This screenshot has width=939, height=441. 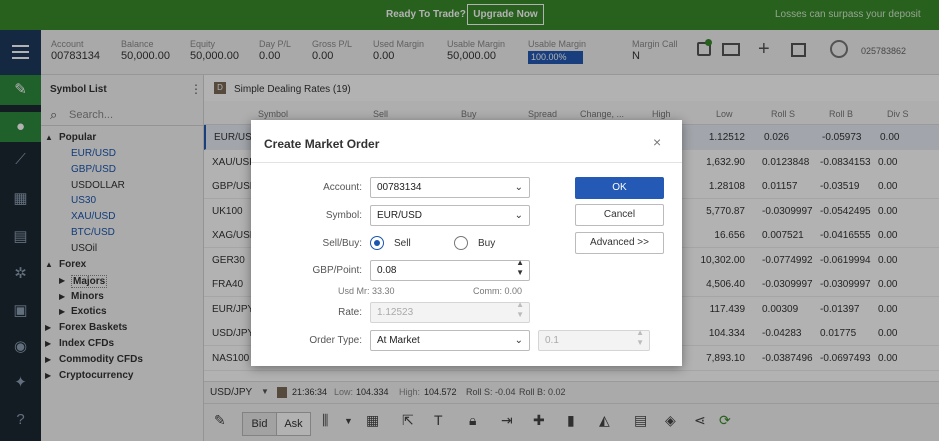 I want to click on gbp-point-stepper: 0.08 ▲ ▼, so click(x=450, y=269).